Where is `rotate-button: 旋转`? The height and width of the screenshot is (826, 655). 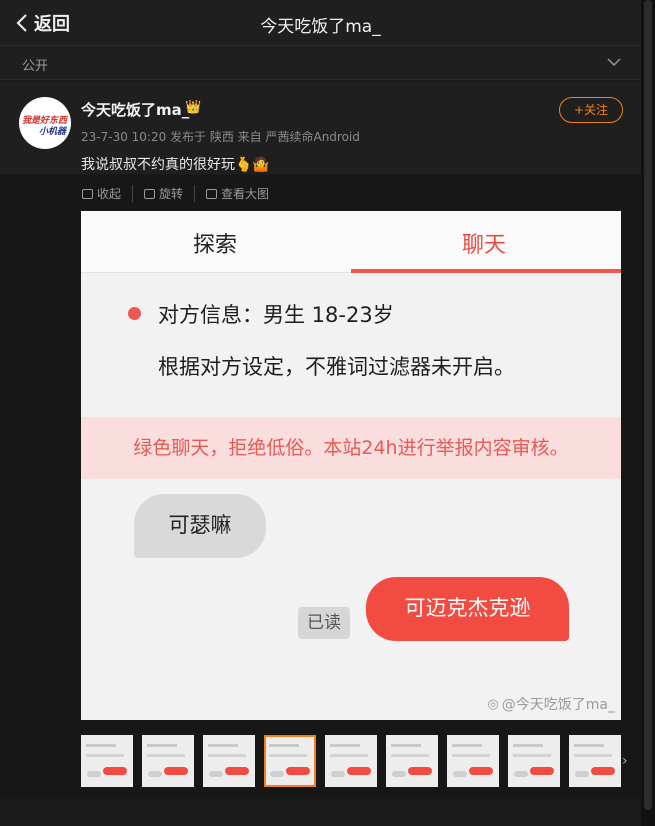 rotate-button: 旋转 is located at coordinates (170, 193).